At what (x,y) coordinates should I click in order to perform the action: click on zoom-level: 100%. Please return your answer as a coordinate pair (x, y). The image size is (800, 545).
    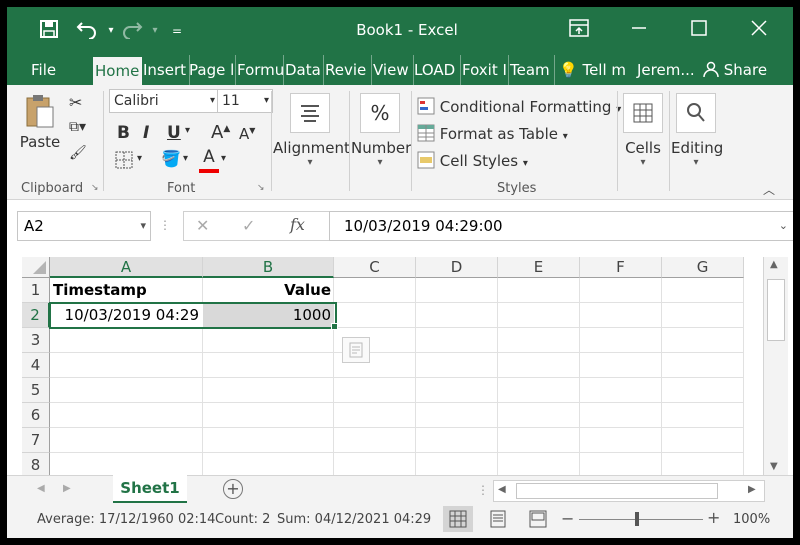
    Looking at the image, I should click on (751, 519).